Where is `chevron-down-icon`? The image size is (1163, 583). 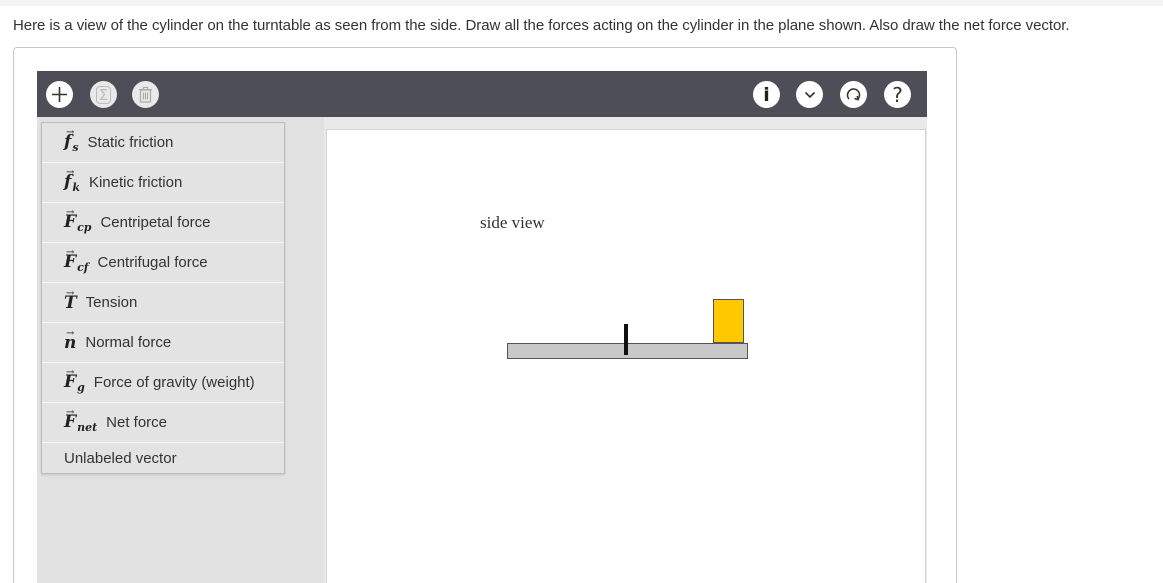
chevron-down-icon is located at coordinates (810, 95).